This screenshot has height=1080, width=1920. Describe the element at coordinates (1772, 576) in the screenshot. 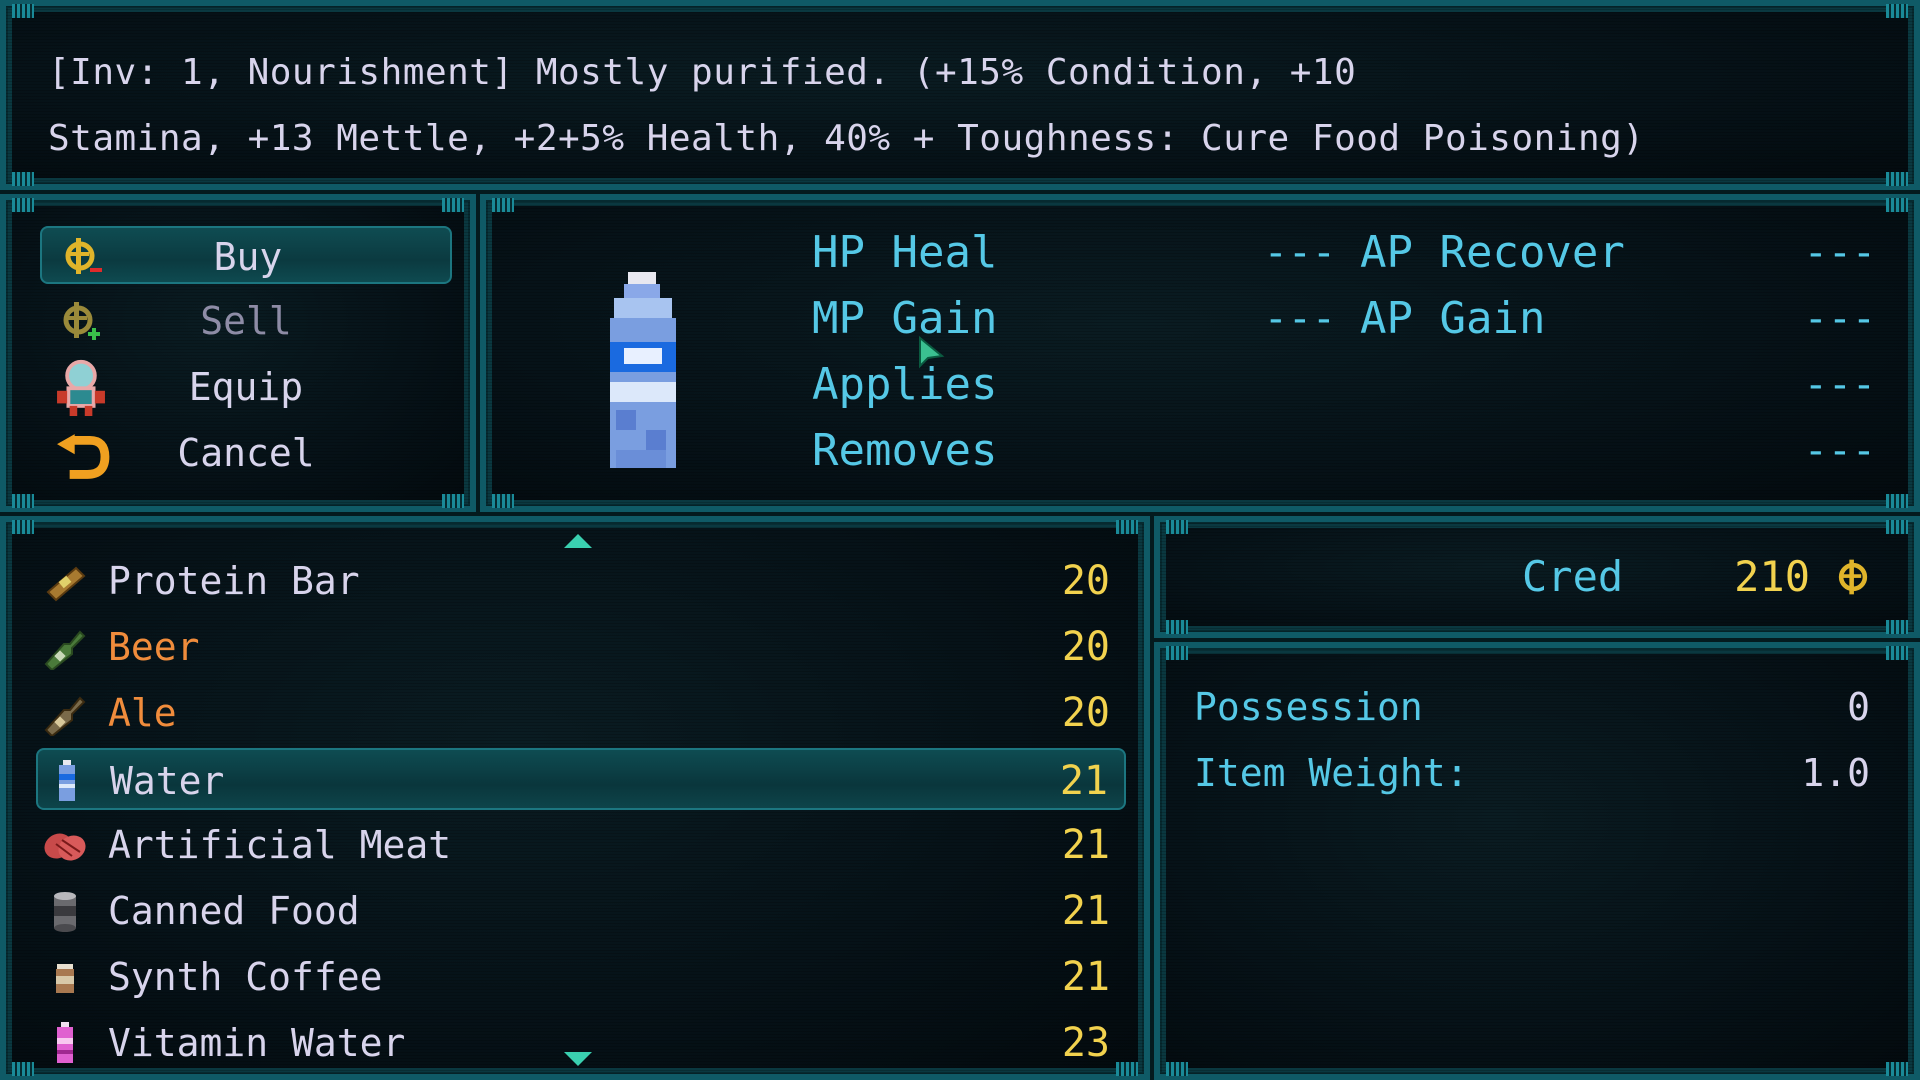

I see `currency-value: 210` at that location.